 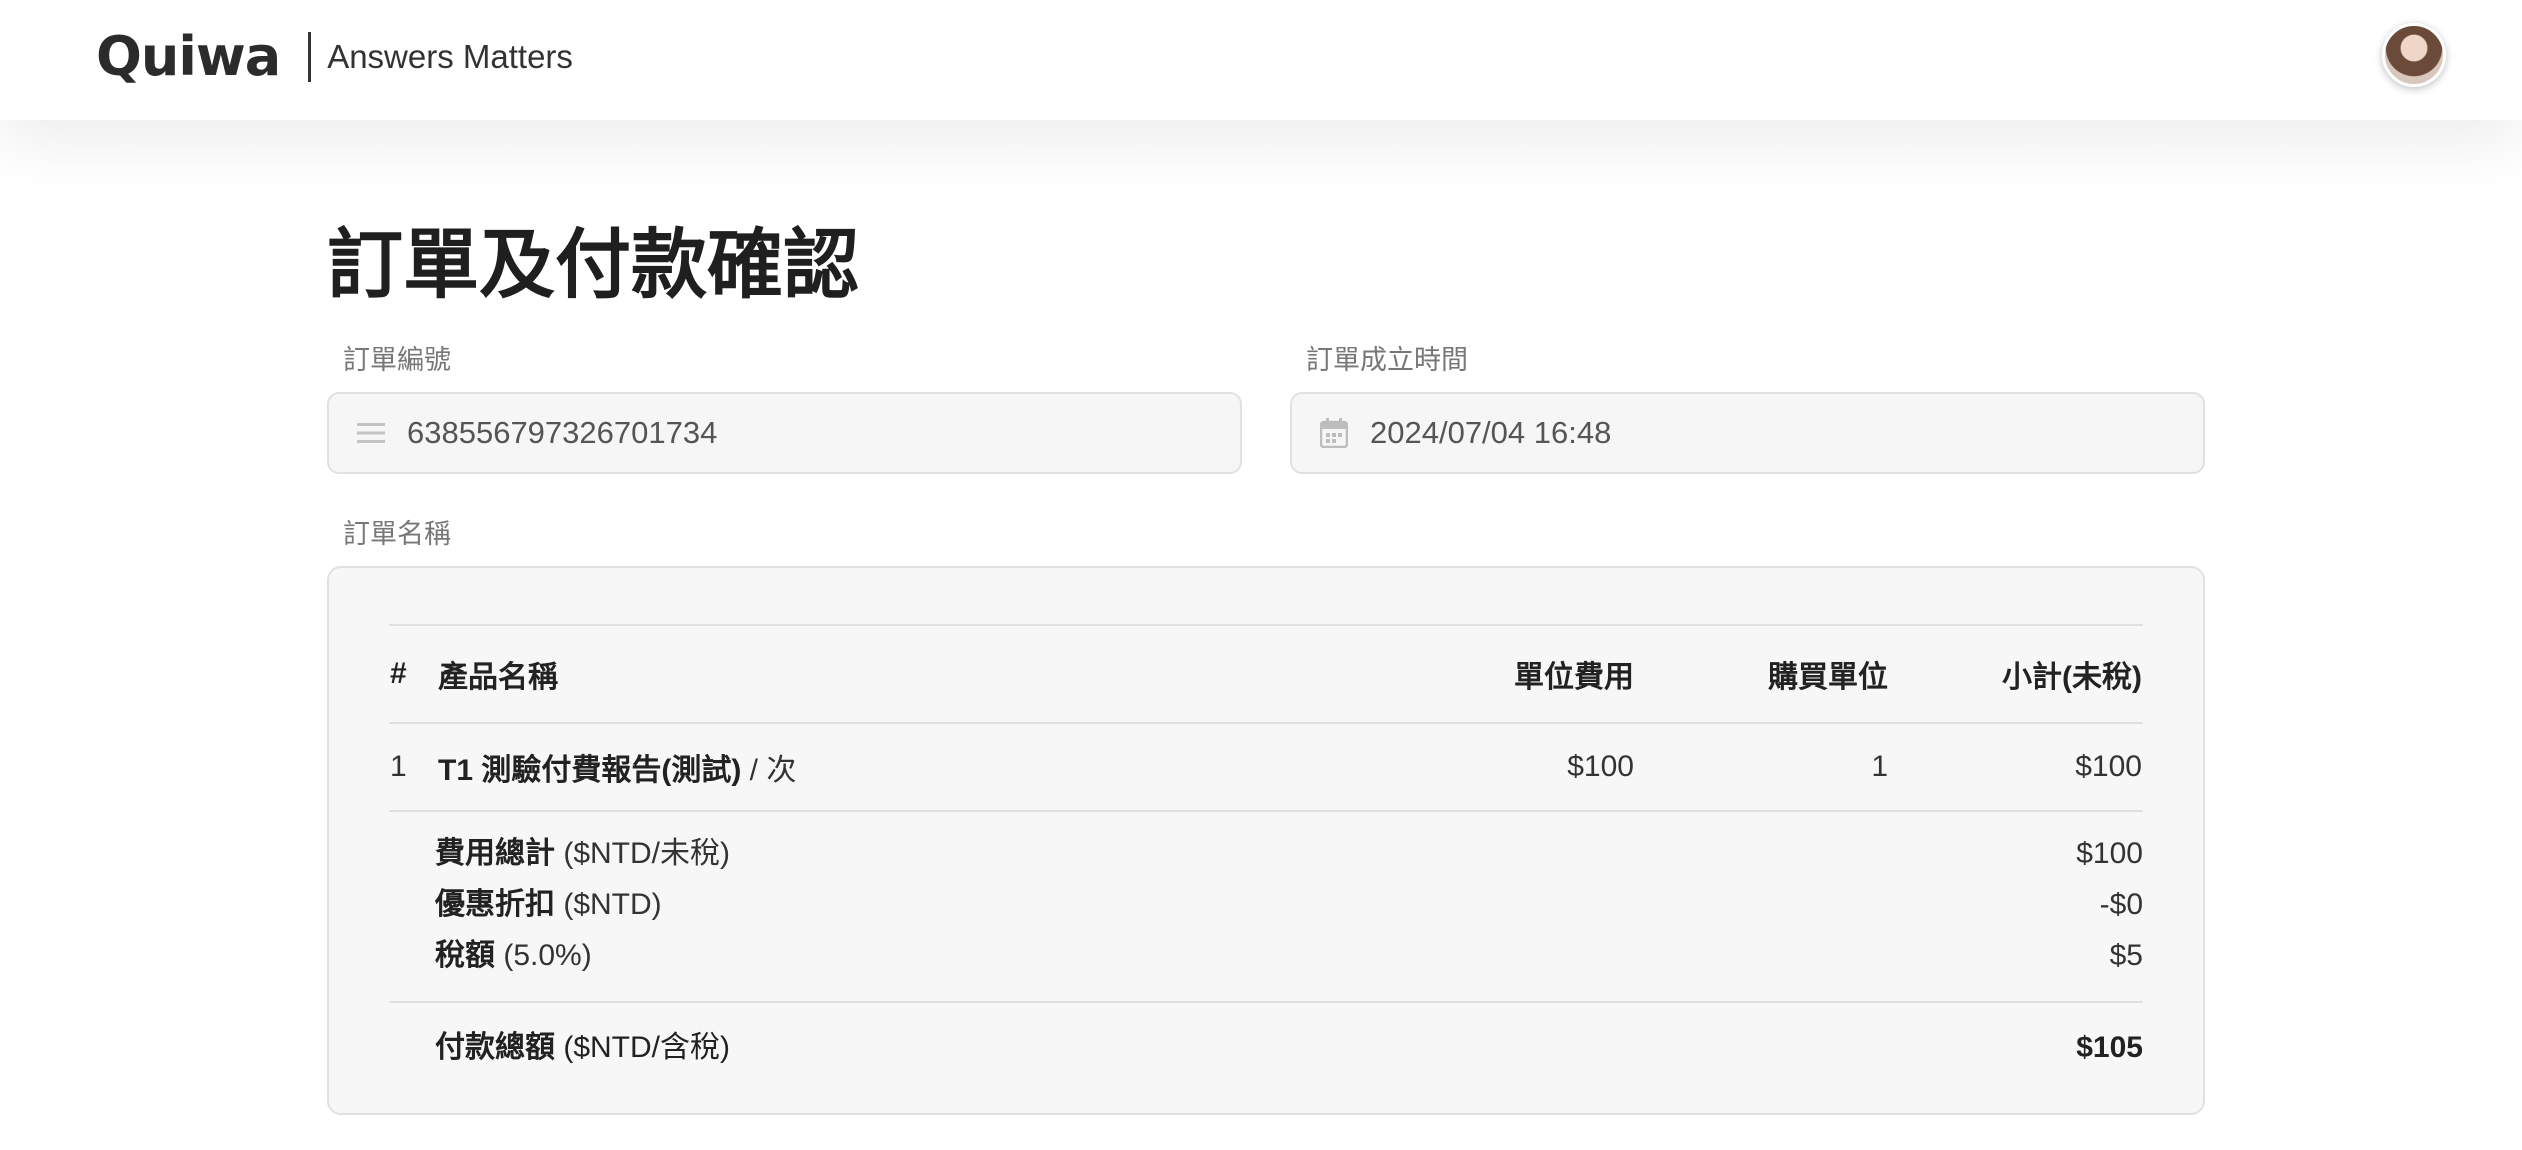 I want to click on discount-label-group: 優惠折扣 ($NTD), so click(x=548, y=904).